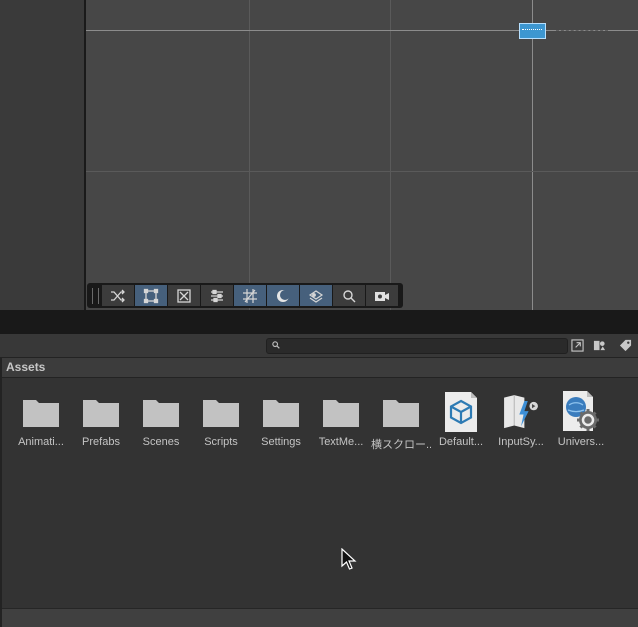 The height and width of the screenshot is (627, 638). I want to click on asset-label: Scenes, so click(161, 442).